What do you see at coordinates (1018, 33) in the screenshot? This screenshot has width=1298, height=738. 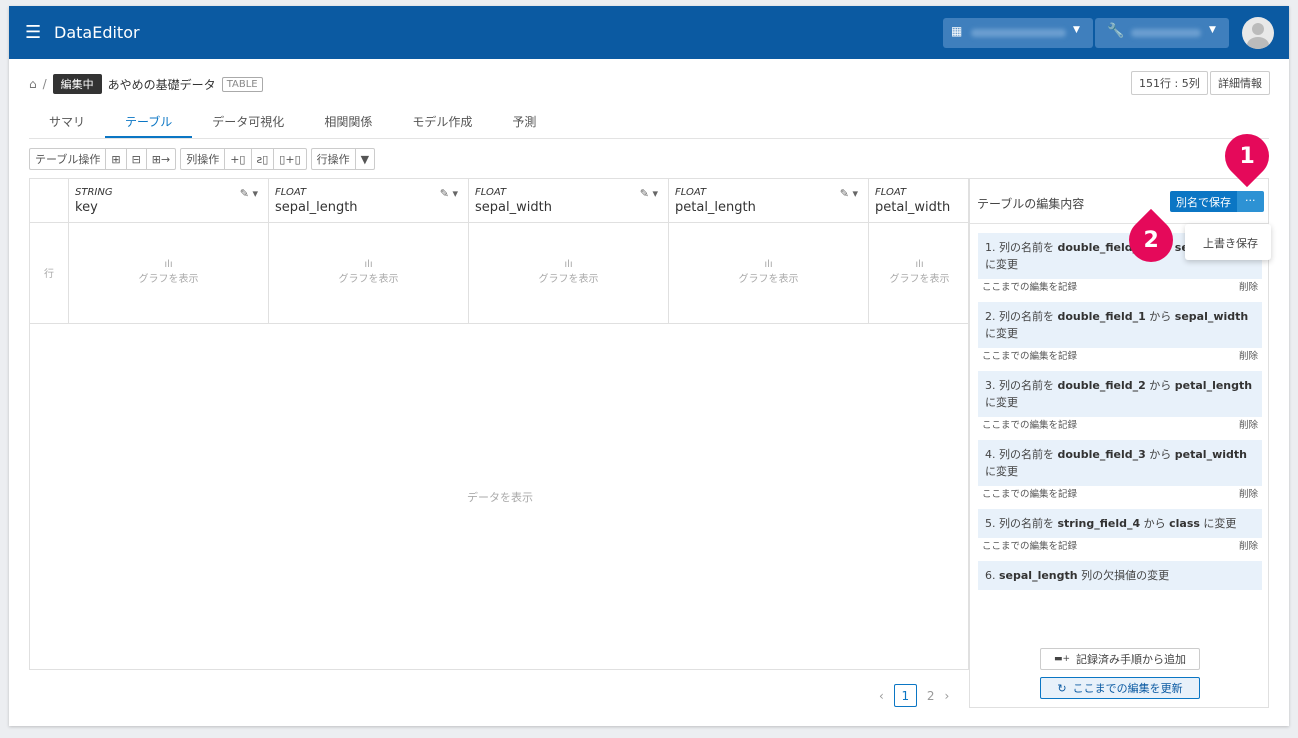 I see `organization-select: ▦ ▼` at bounding box center [1018, 33].